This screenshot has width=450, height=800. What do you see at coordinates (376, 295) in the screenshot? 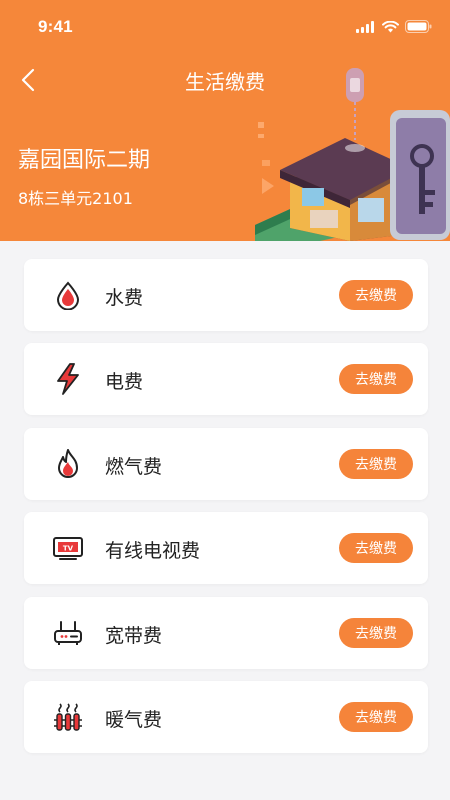
I see `pay-button-water: 去缴费` at bounding box center [376, 295].